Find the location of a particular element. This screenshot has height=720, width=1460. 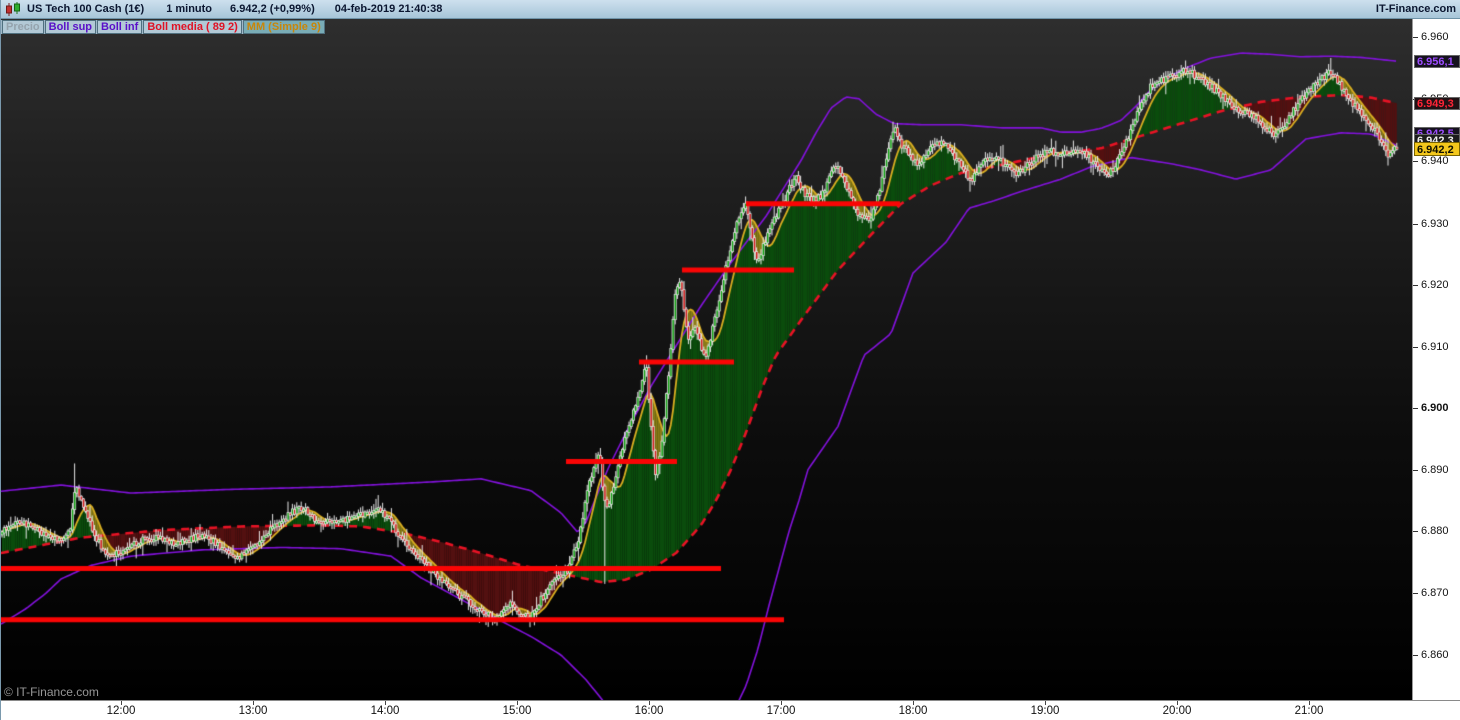

time-tick-label: 18:00 is located at coordinates (913, 711).